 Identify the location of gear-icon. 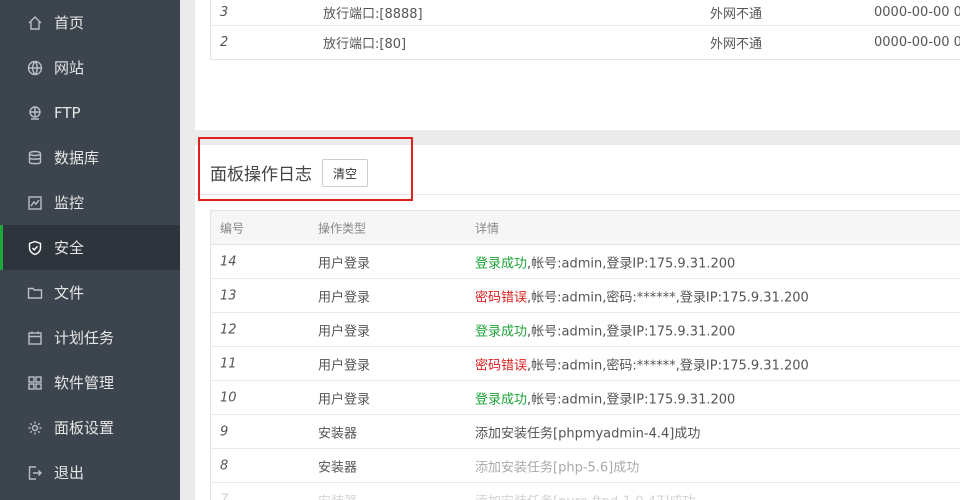
(35, 428).